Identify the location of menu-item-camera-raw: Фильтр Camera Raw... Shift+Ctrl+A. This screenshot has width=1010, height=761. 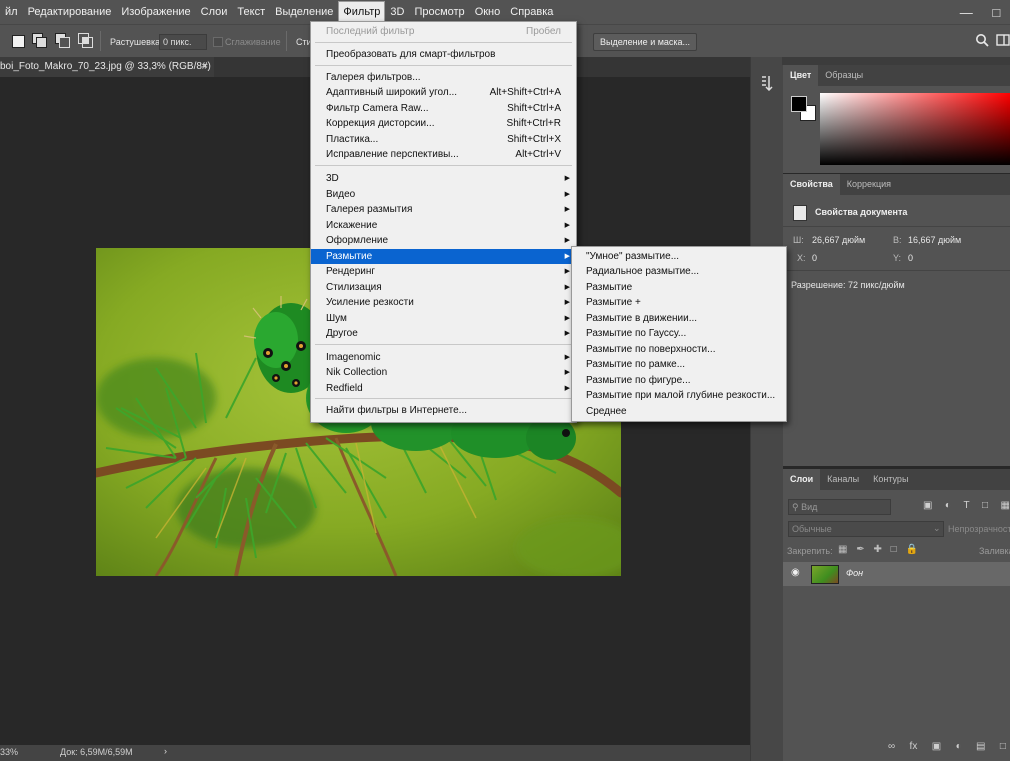
(443, 108).